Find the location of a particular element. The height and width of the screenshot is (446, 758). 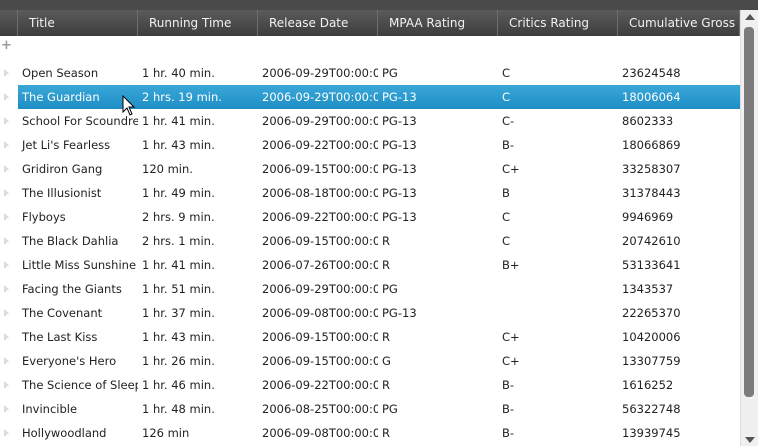

cell-cumulative-gross: 56322748 is located at coordinates (679, 409).